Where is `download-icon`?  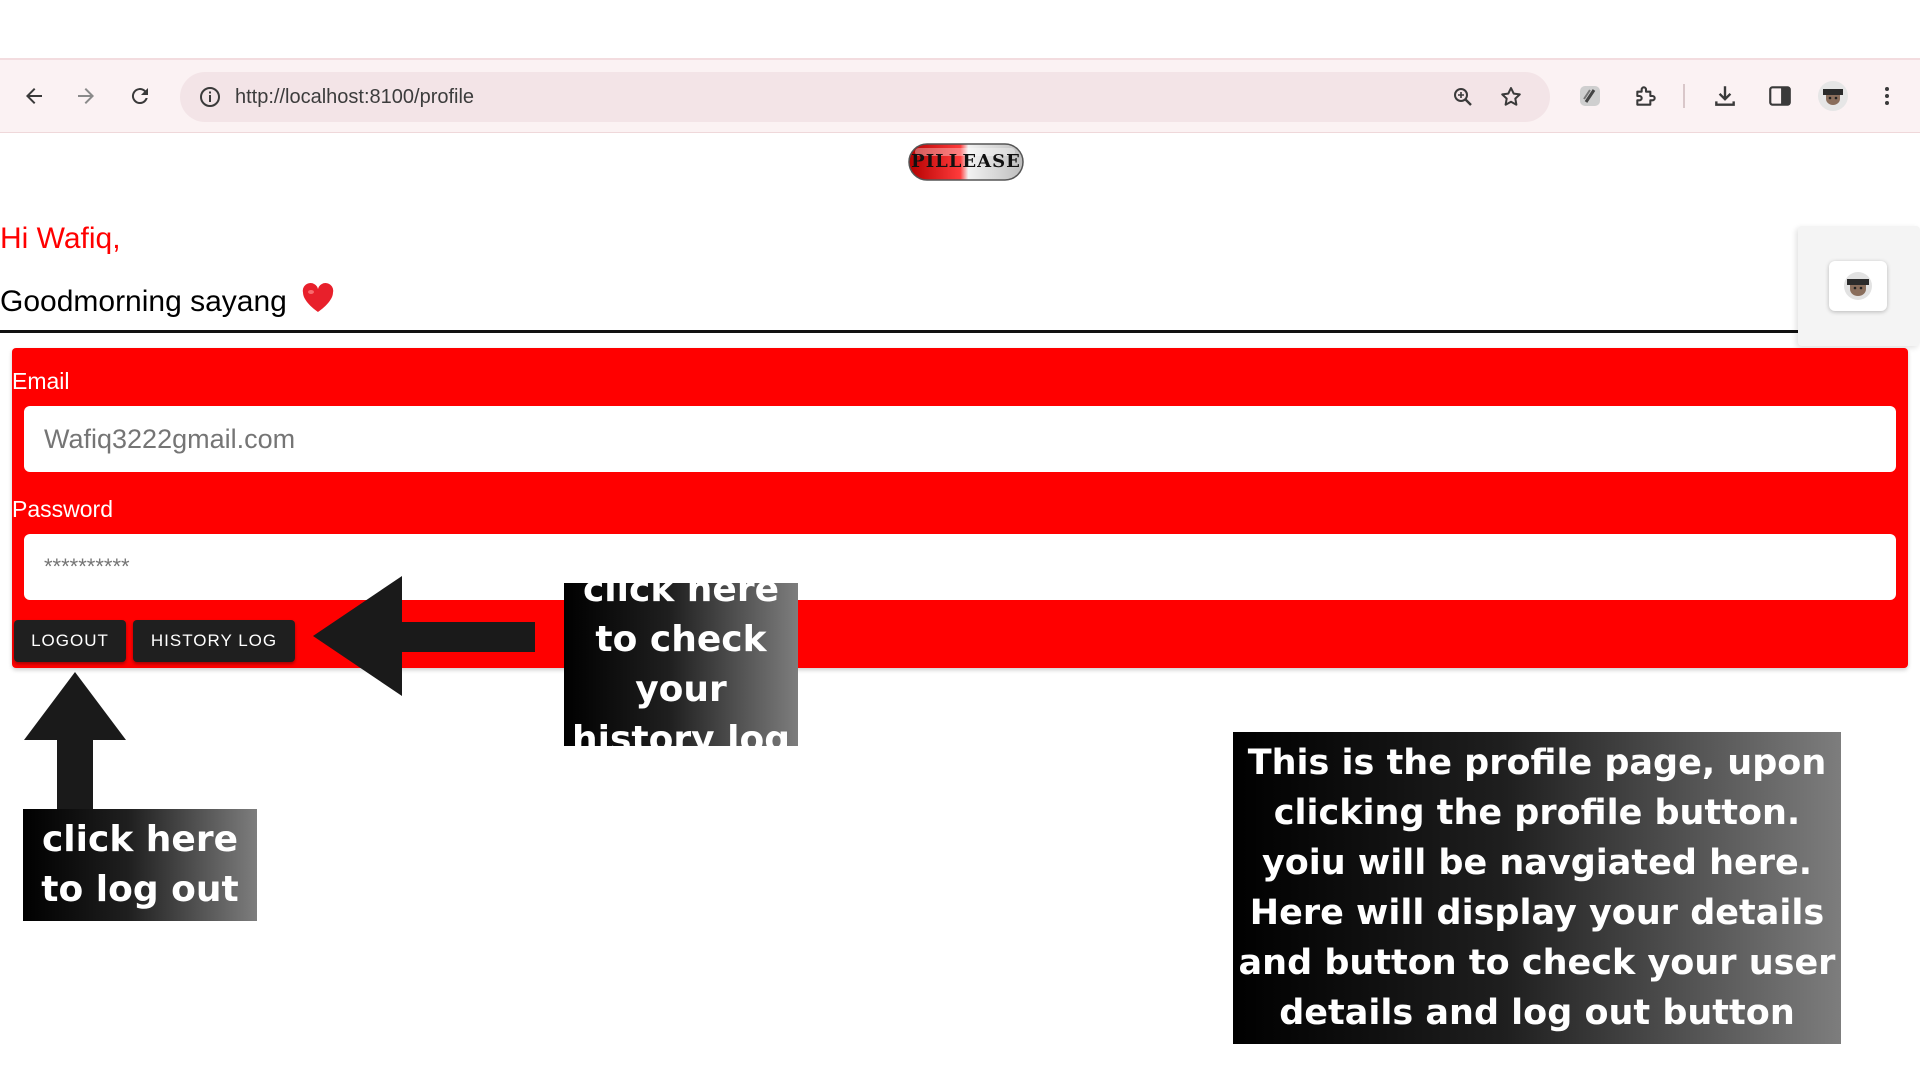 download-icon is located at coordinates (1725, 96).